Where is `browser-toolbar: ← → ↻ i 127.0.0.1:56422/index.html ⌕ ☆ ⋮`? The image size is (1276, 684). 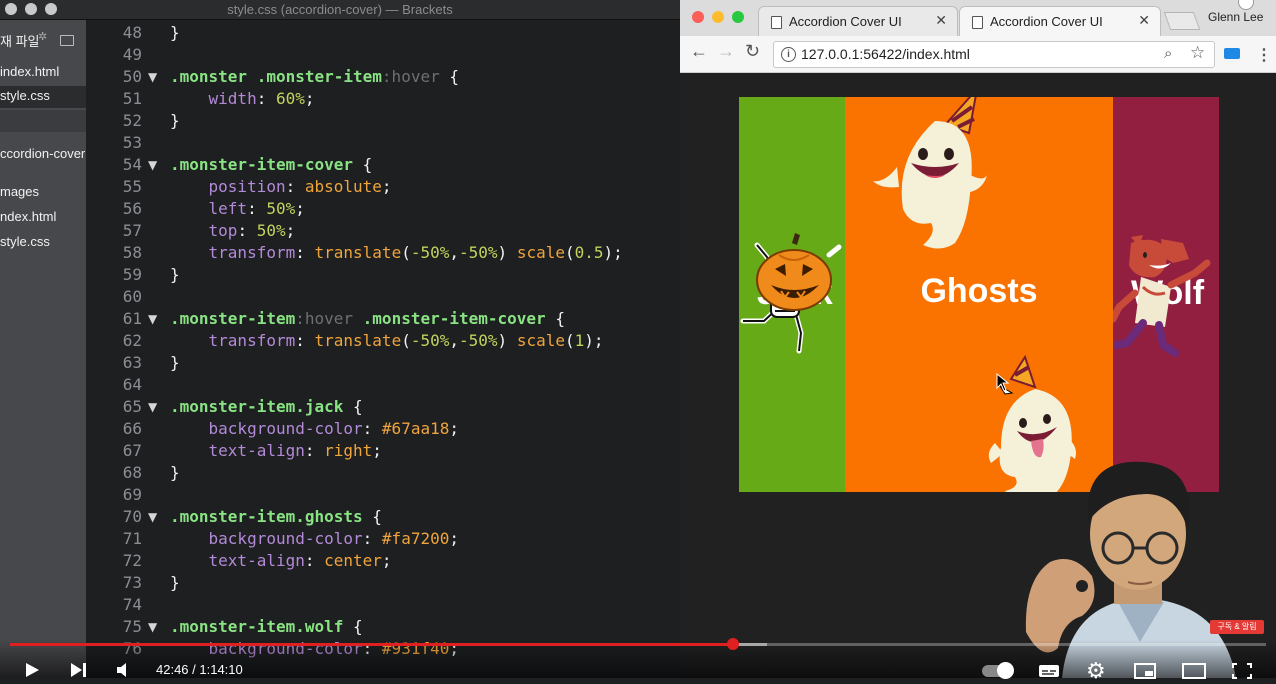 browser-toolbar: ← → ↻ i 127.0.0.1:56422/index.html ⌕ ☆ ⋮ is located at coordinates (978, 54).